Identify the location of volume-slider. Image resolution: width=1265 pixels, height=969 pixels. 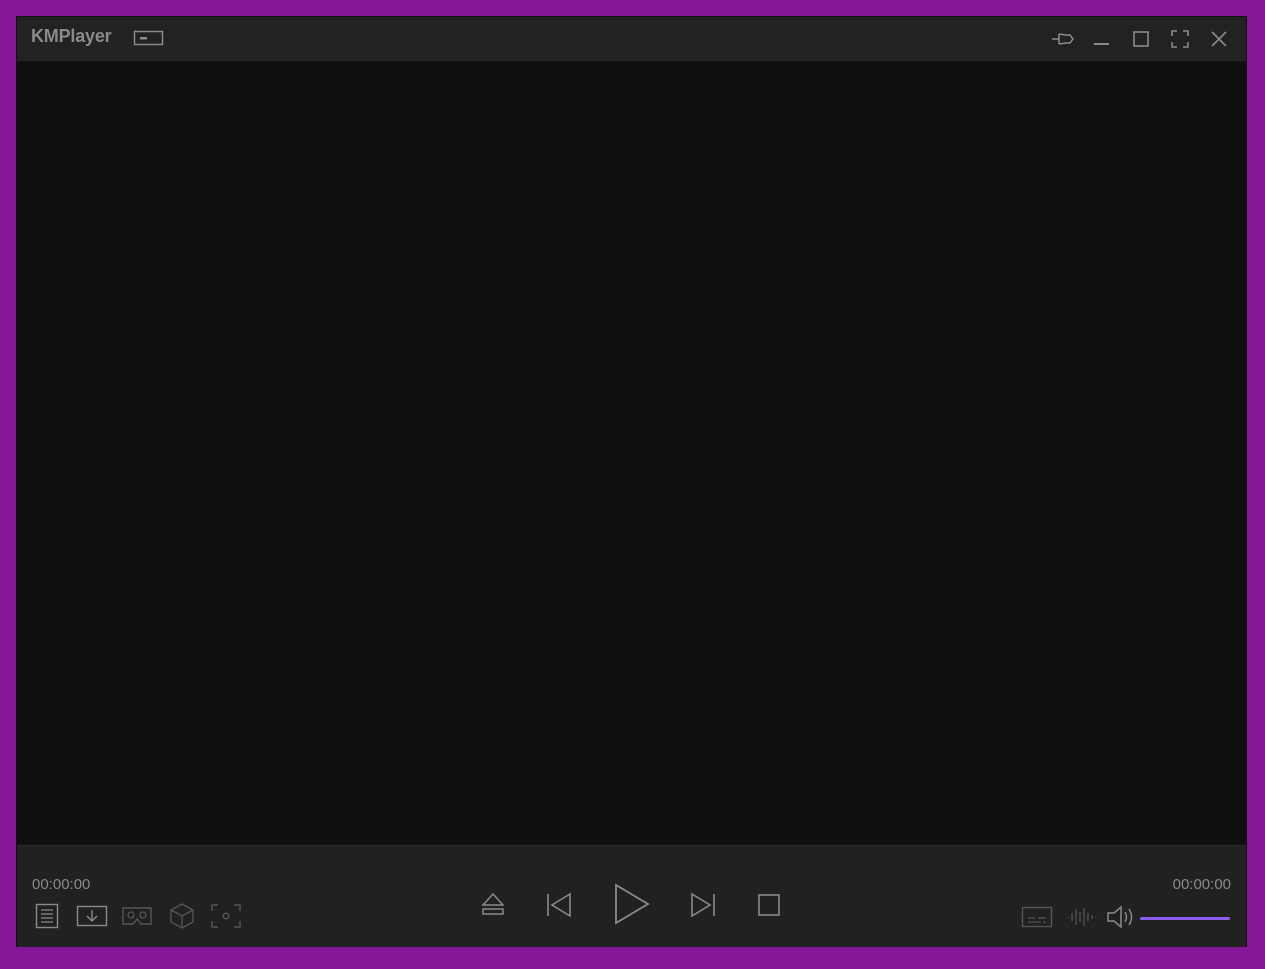
(1185, 919).